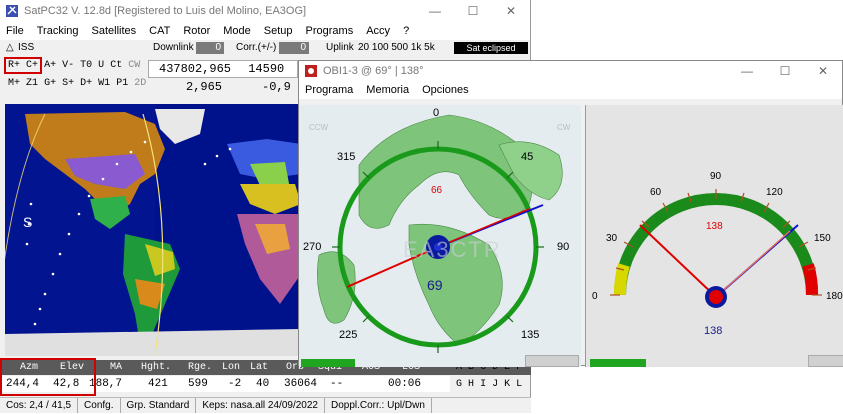  I want to click on channel-h: H, so click(471, 384).